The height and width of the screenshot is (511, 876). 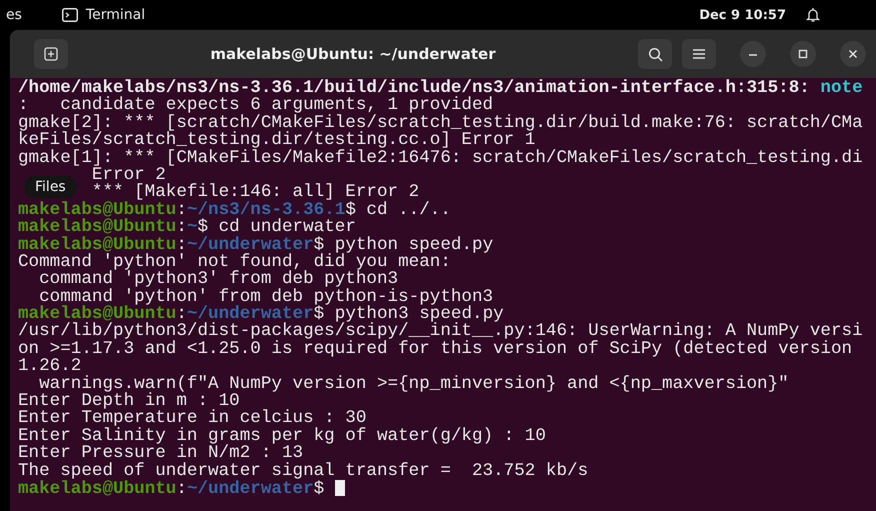 I want to click on terminal-line: gmake[1]: *** [CMakeFiles/Makefile2:16476: scratch/CMakeFiles/scratch_testing.di, so click(x=440, y=158).